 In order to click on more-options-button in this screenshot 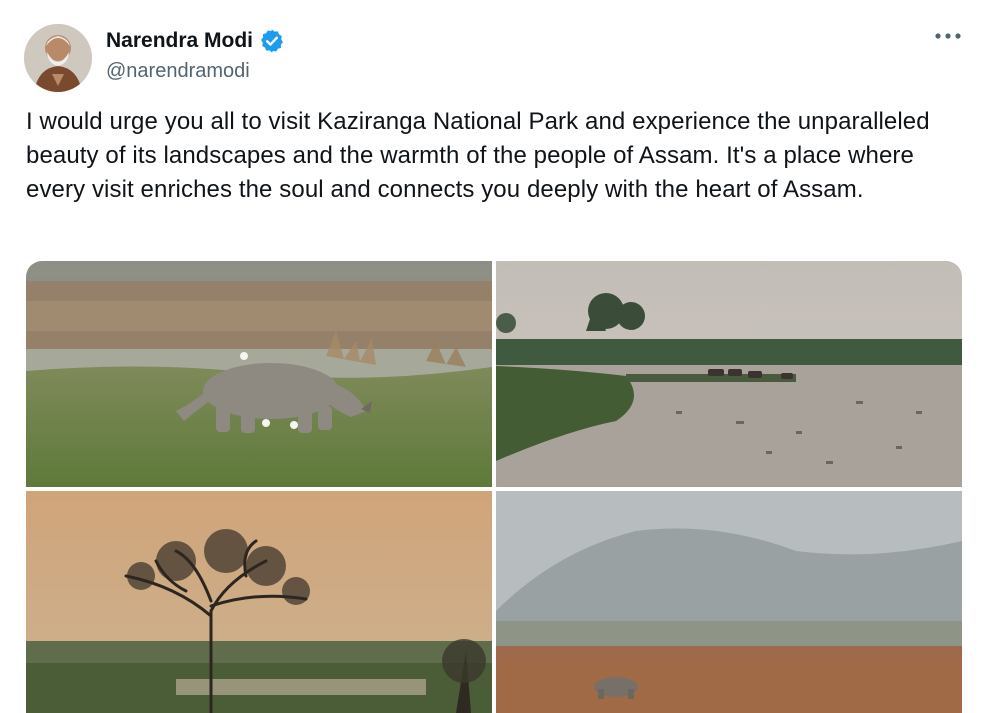, I will do `click(948, 36)`.